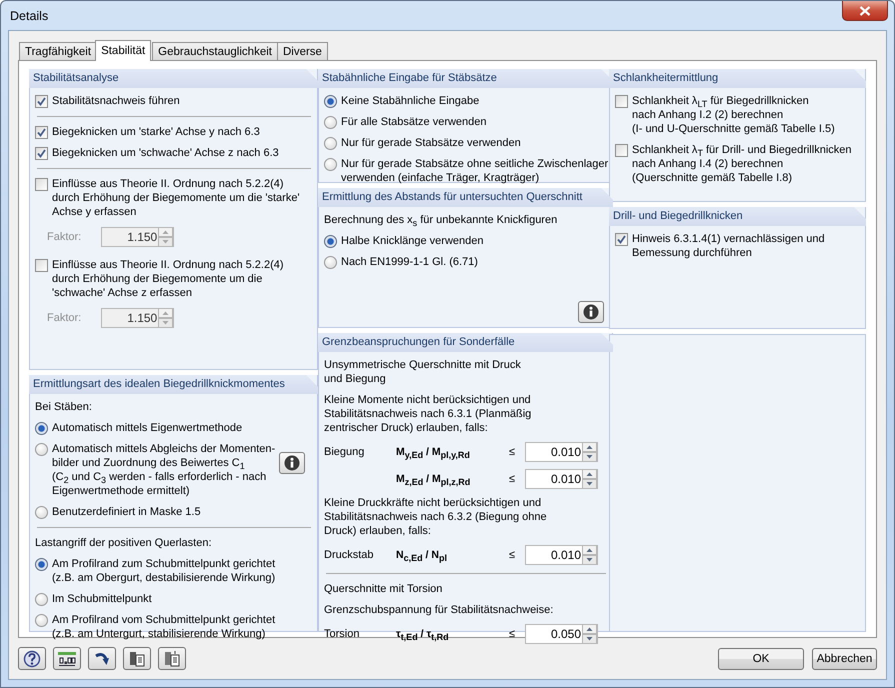  I want to click on help-icon, so click(32, 659).